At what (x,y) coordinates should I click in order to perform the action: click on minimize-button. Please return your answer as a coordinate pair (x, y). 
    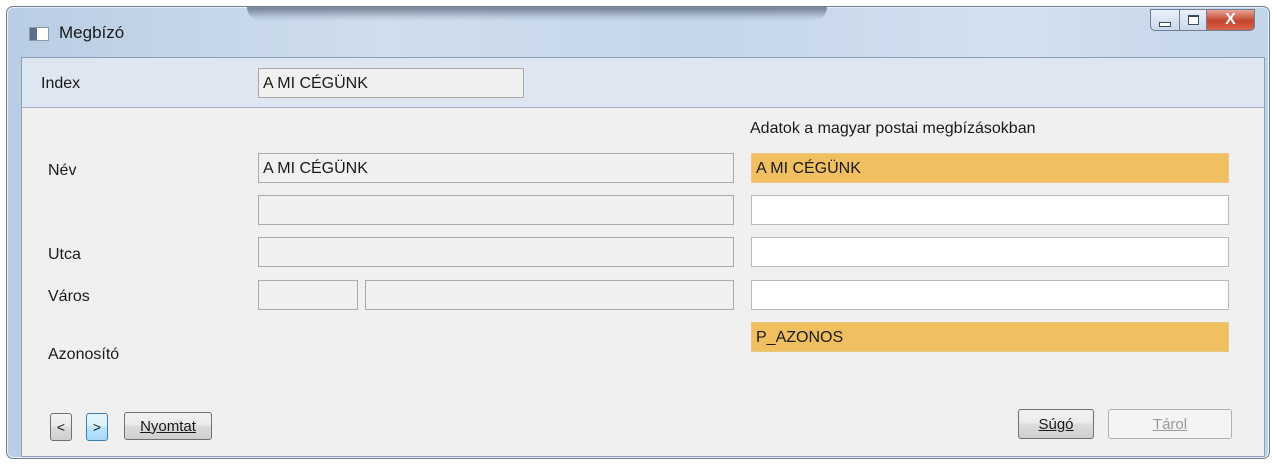
    Looking at the image, I should click on (1164, 20).